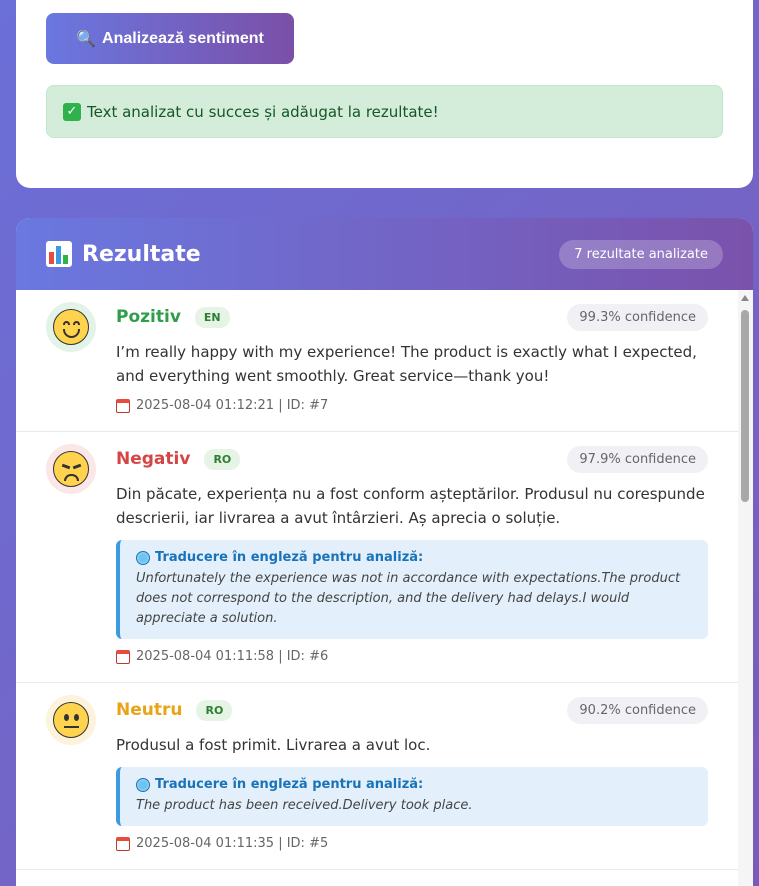 This screenshot has width=759, height=886. I want to click on result-meta: 2025-08-04 01:11:35 | ID: #5, so click(412, 843).